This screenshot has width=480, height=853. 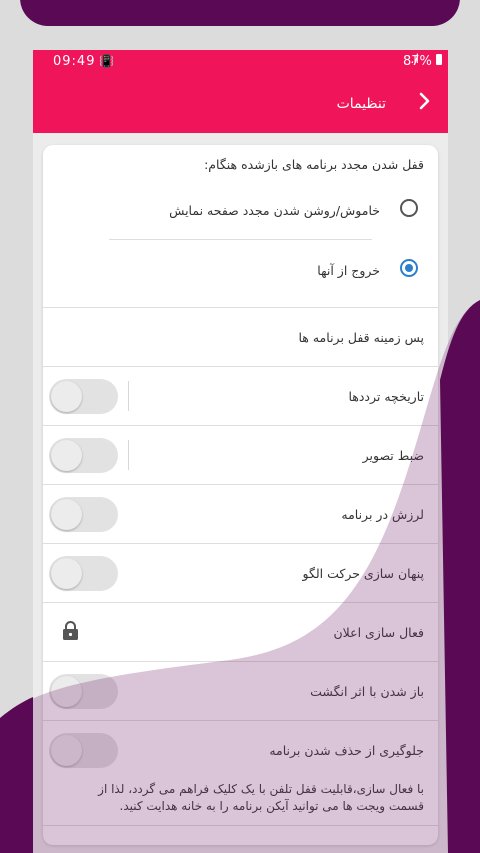 What do you see at coordinates (240, 632) in the screenshot?
I see `setting-row-notification: فعال سازی اعلان` at bounding box center [240, 632].